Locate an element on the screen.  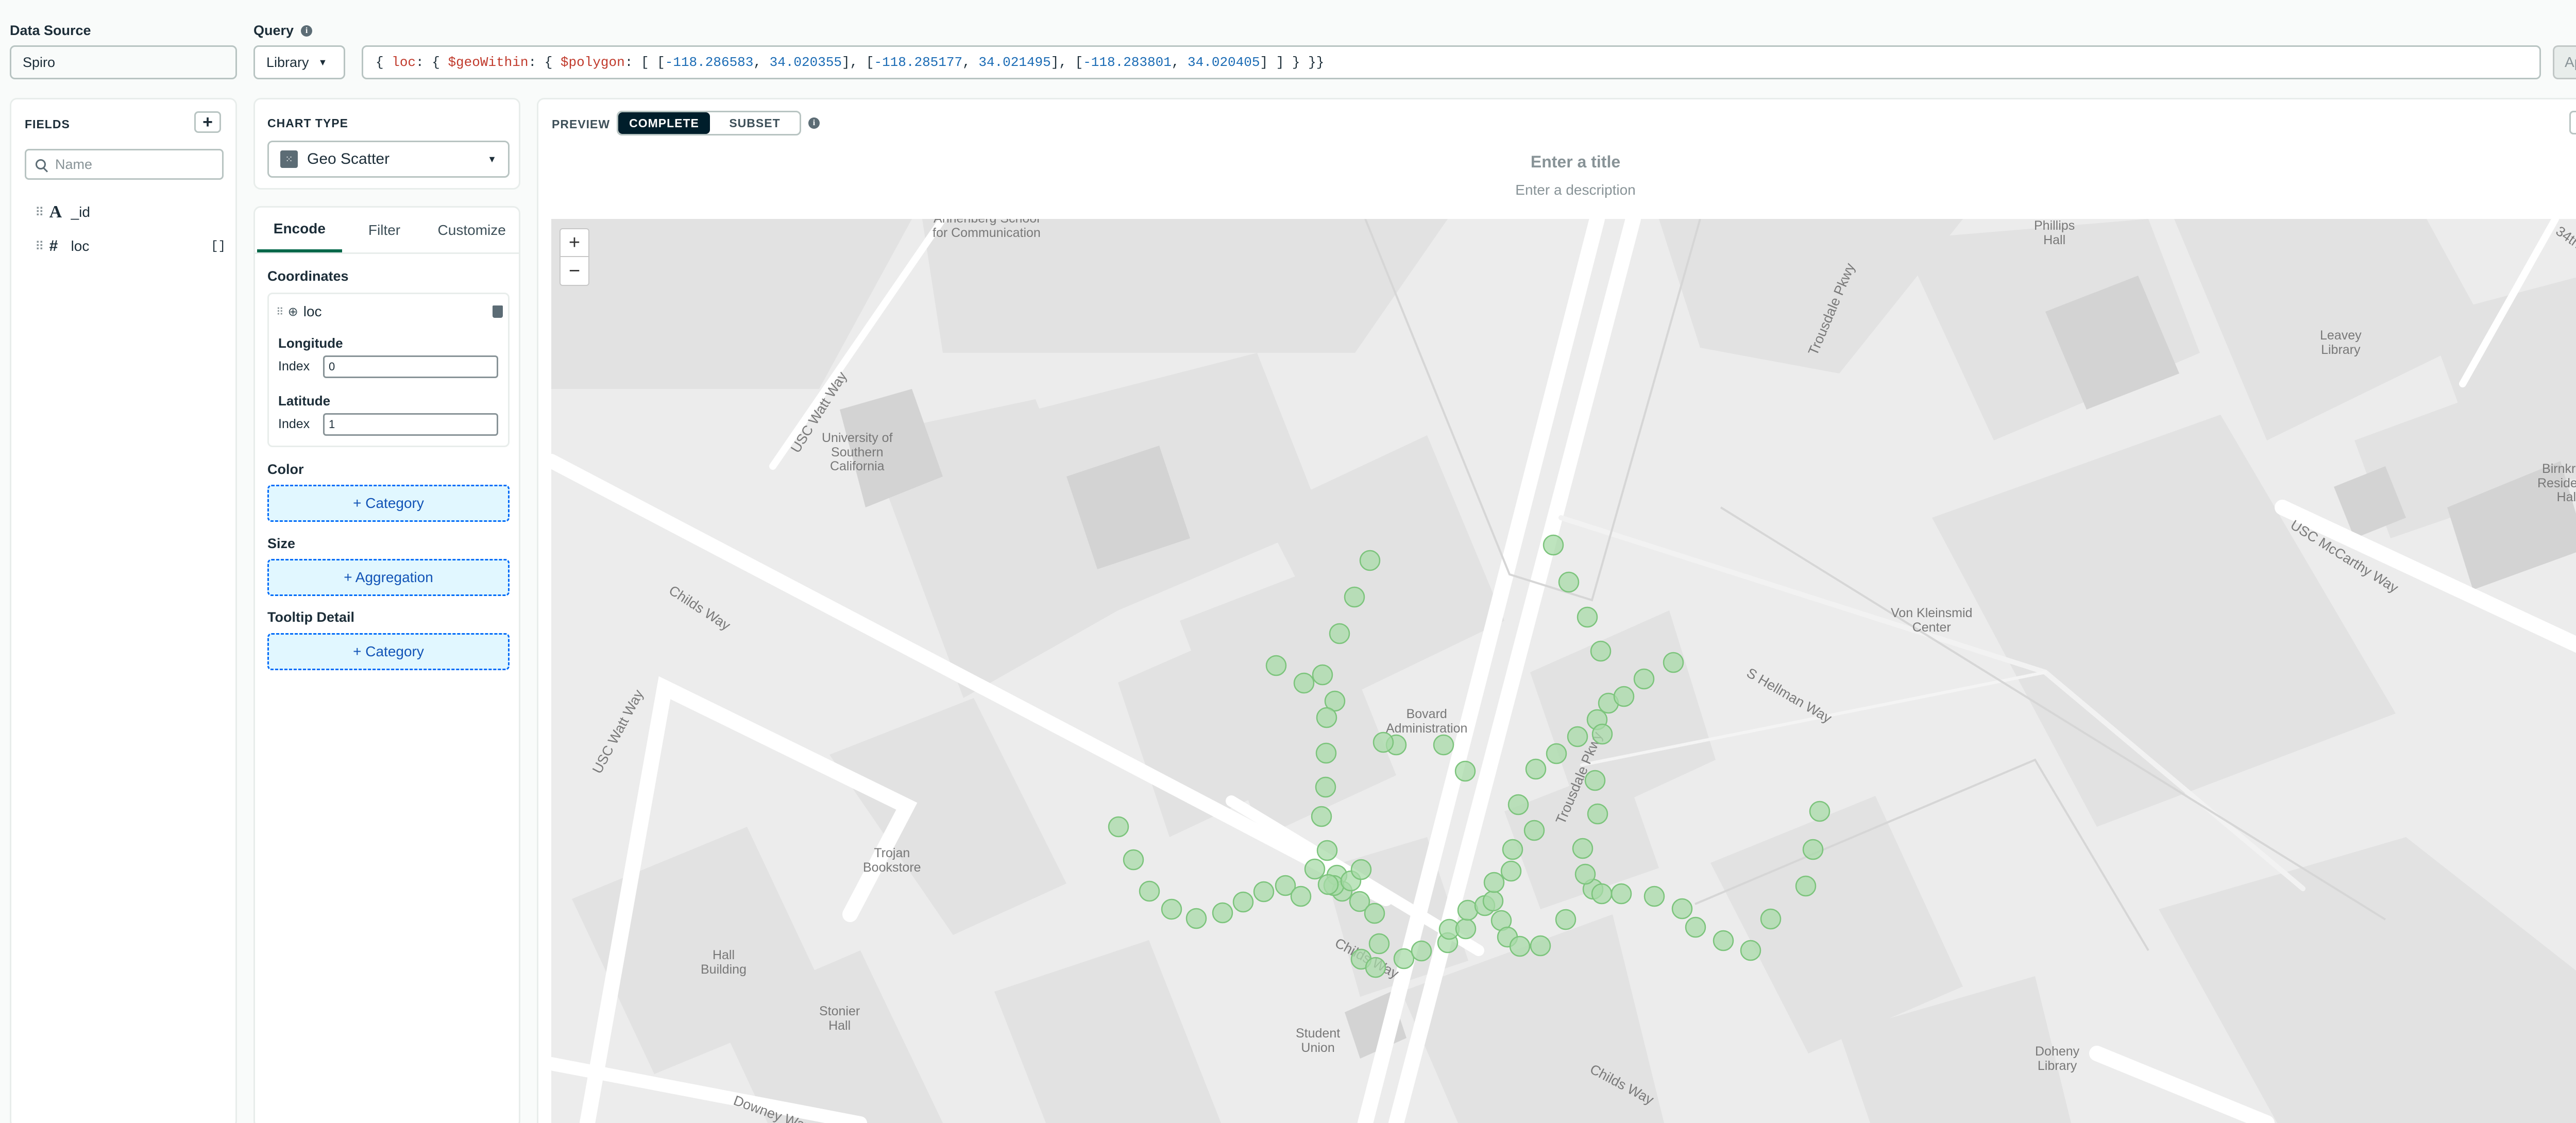
data-source-label: Data Source is located at coordinates (51, 30).